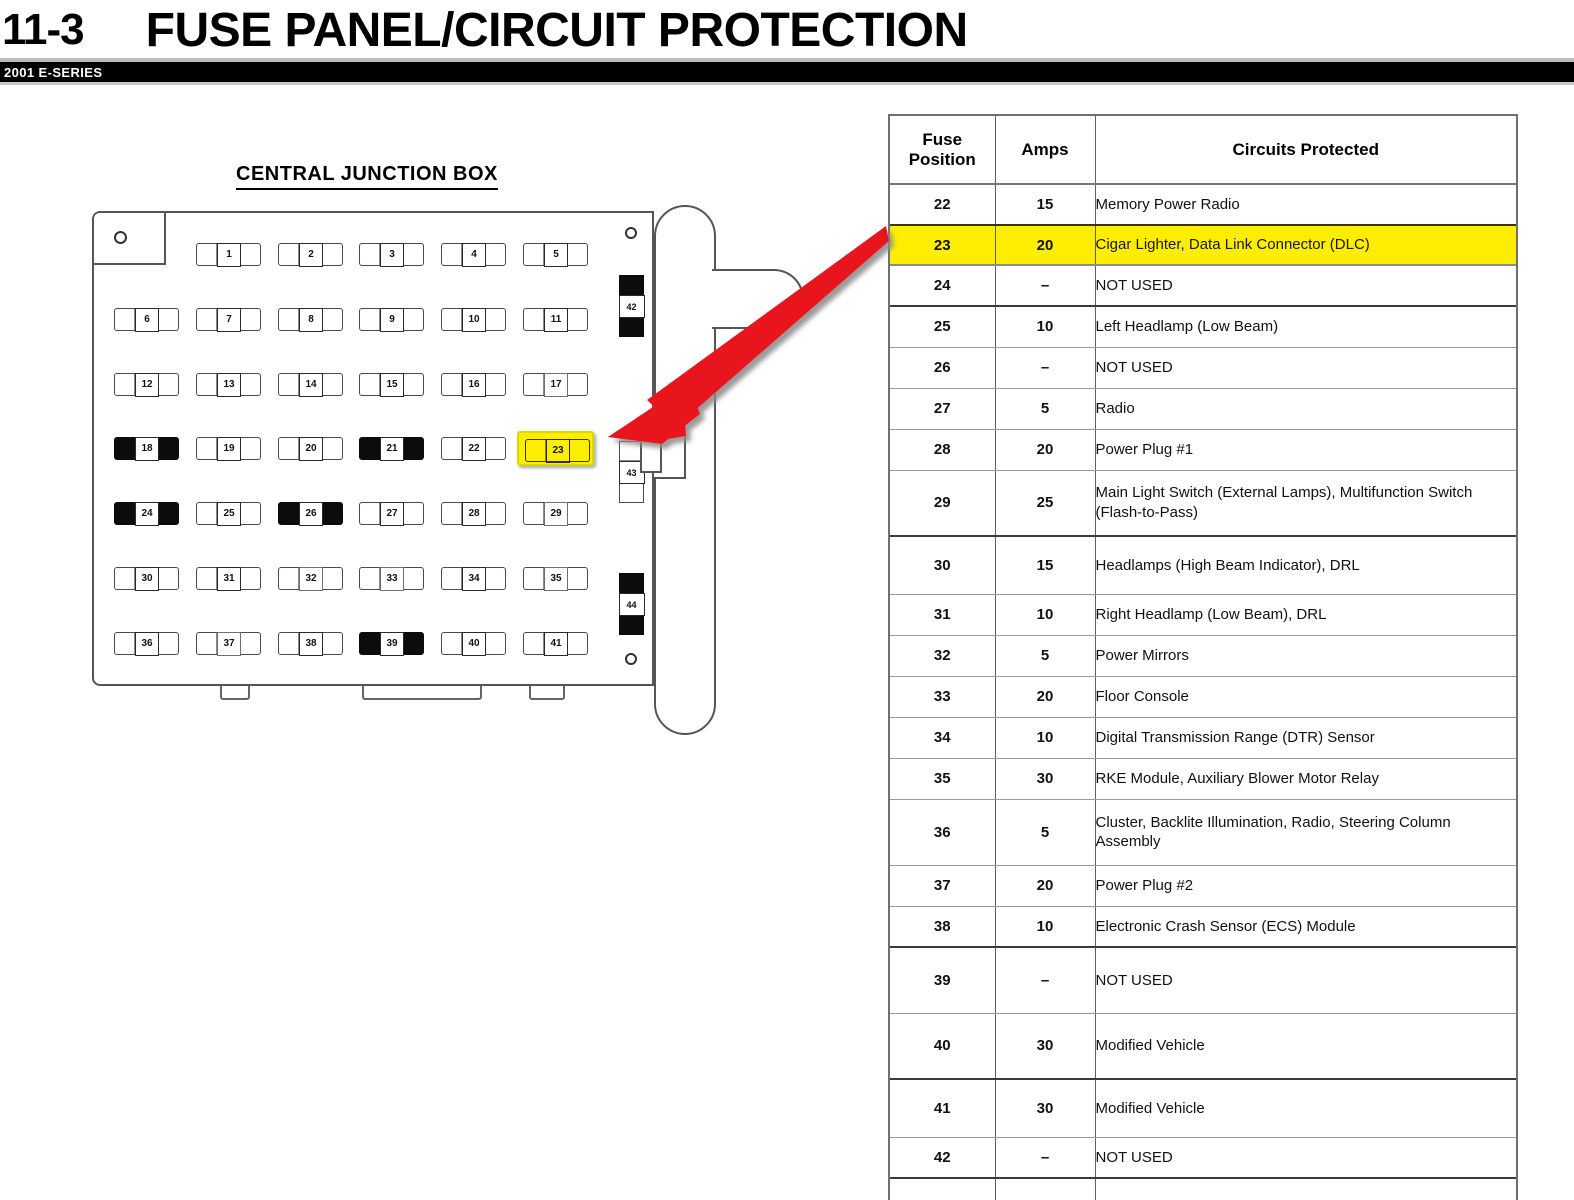 This screenshot has width=1574, height=1200. I want to click on cell-circuits-protected: Power Windows, so click(1305, 1189).